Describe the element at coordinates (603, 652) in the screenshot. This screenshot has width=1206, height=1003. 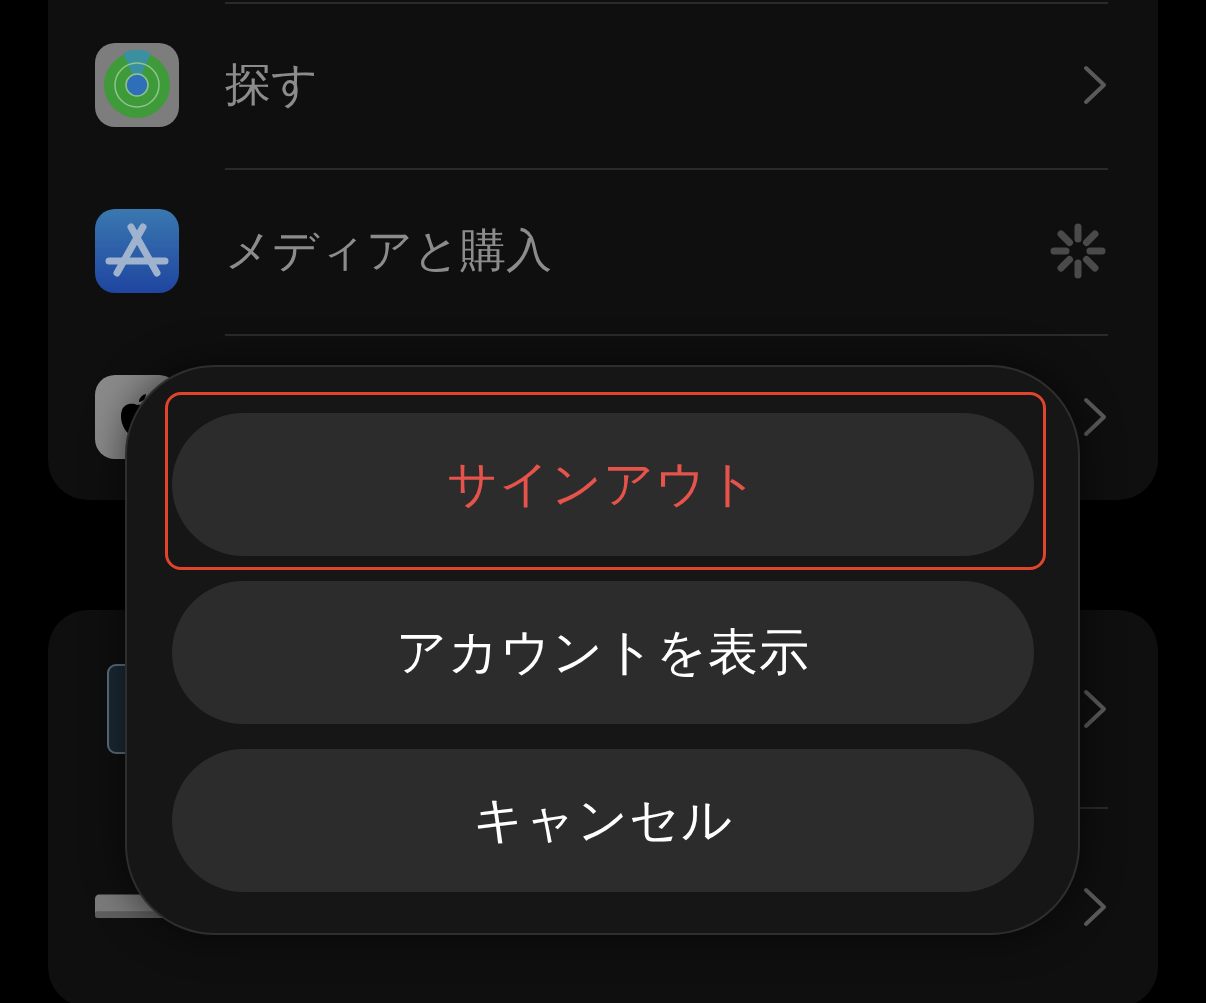
I see `action-button: アカウントを表示` at that location.